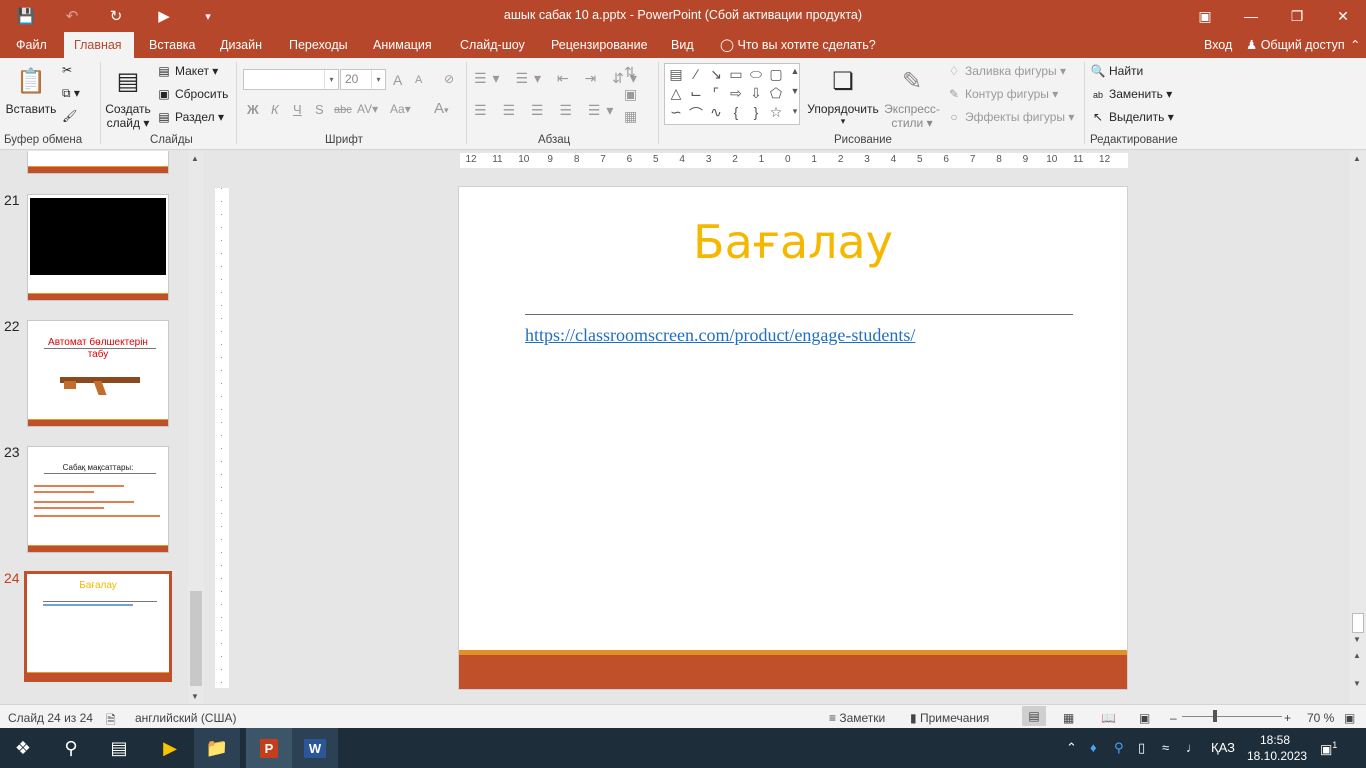 The width and height of the screenshot is (1366, 768). Describe the element at coordinates (793, 242) in the screenshot. I see `slide-title: Бағалау` at that location.